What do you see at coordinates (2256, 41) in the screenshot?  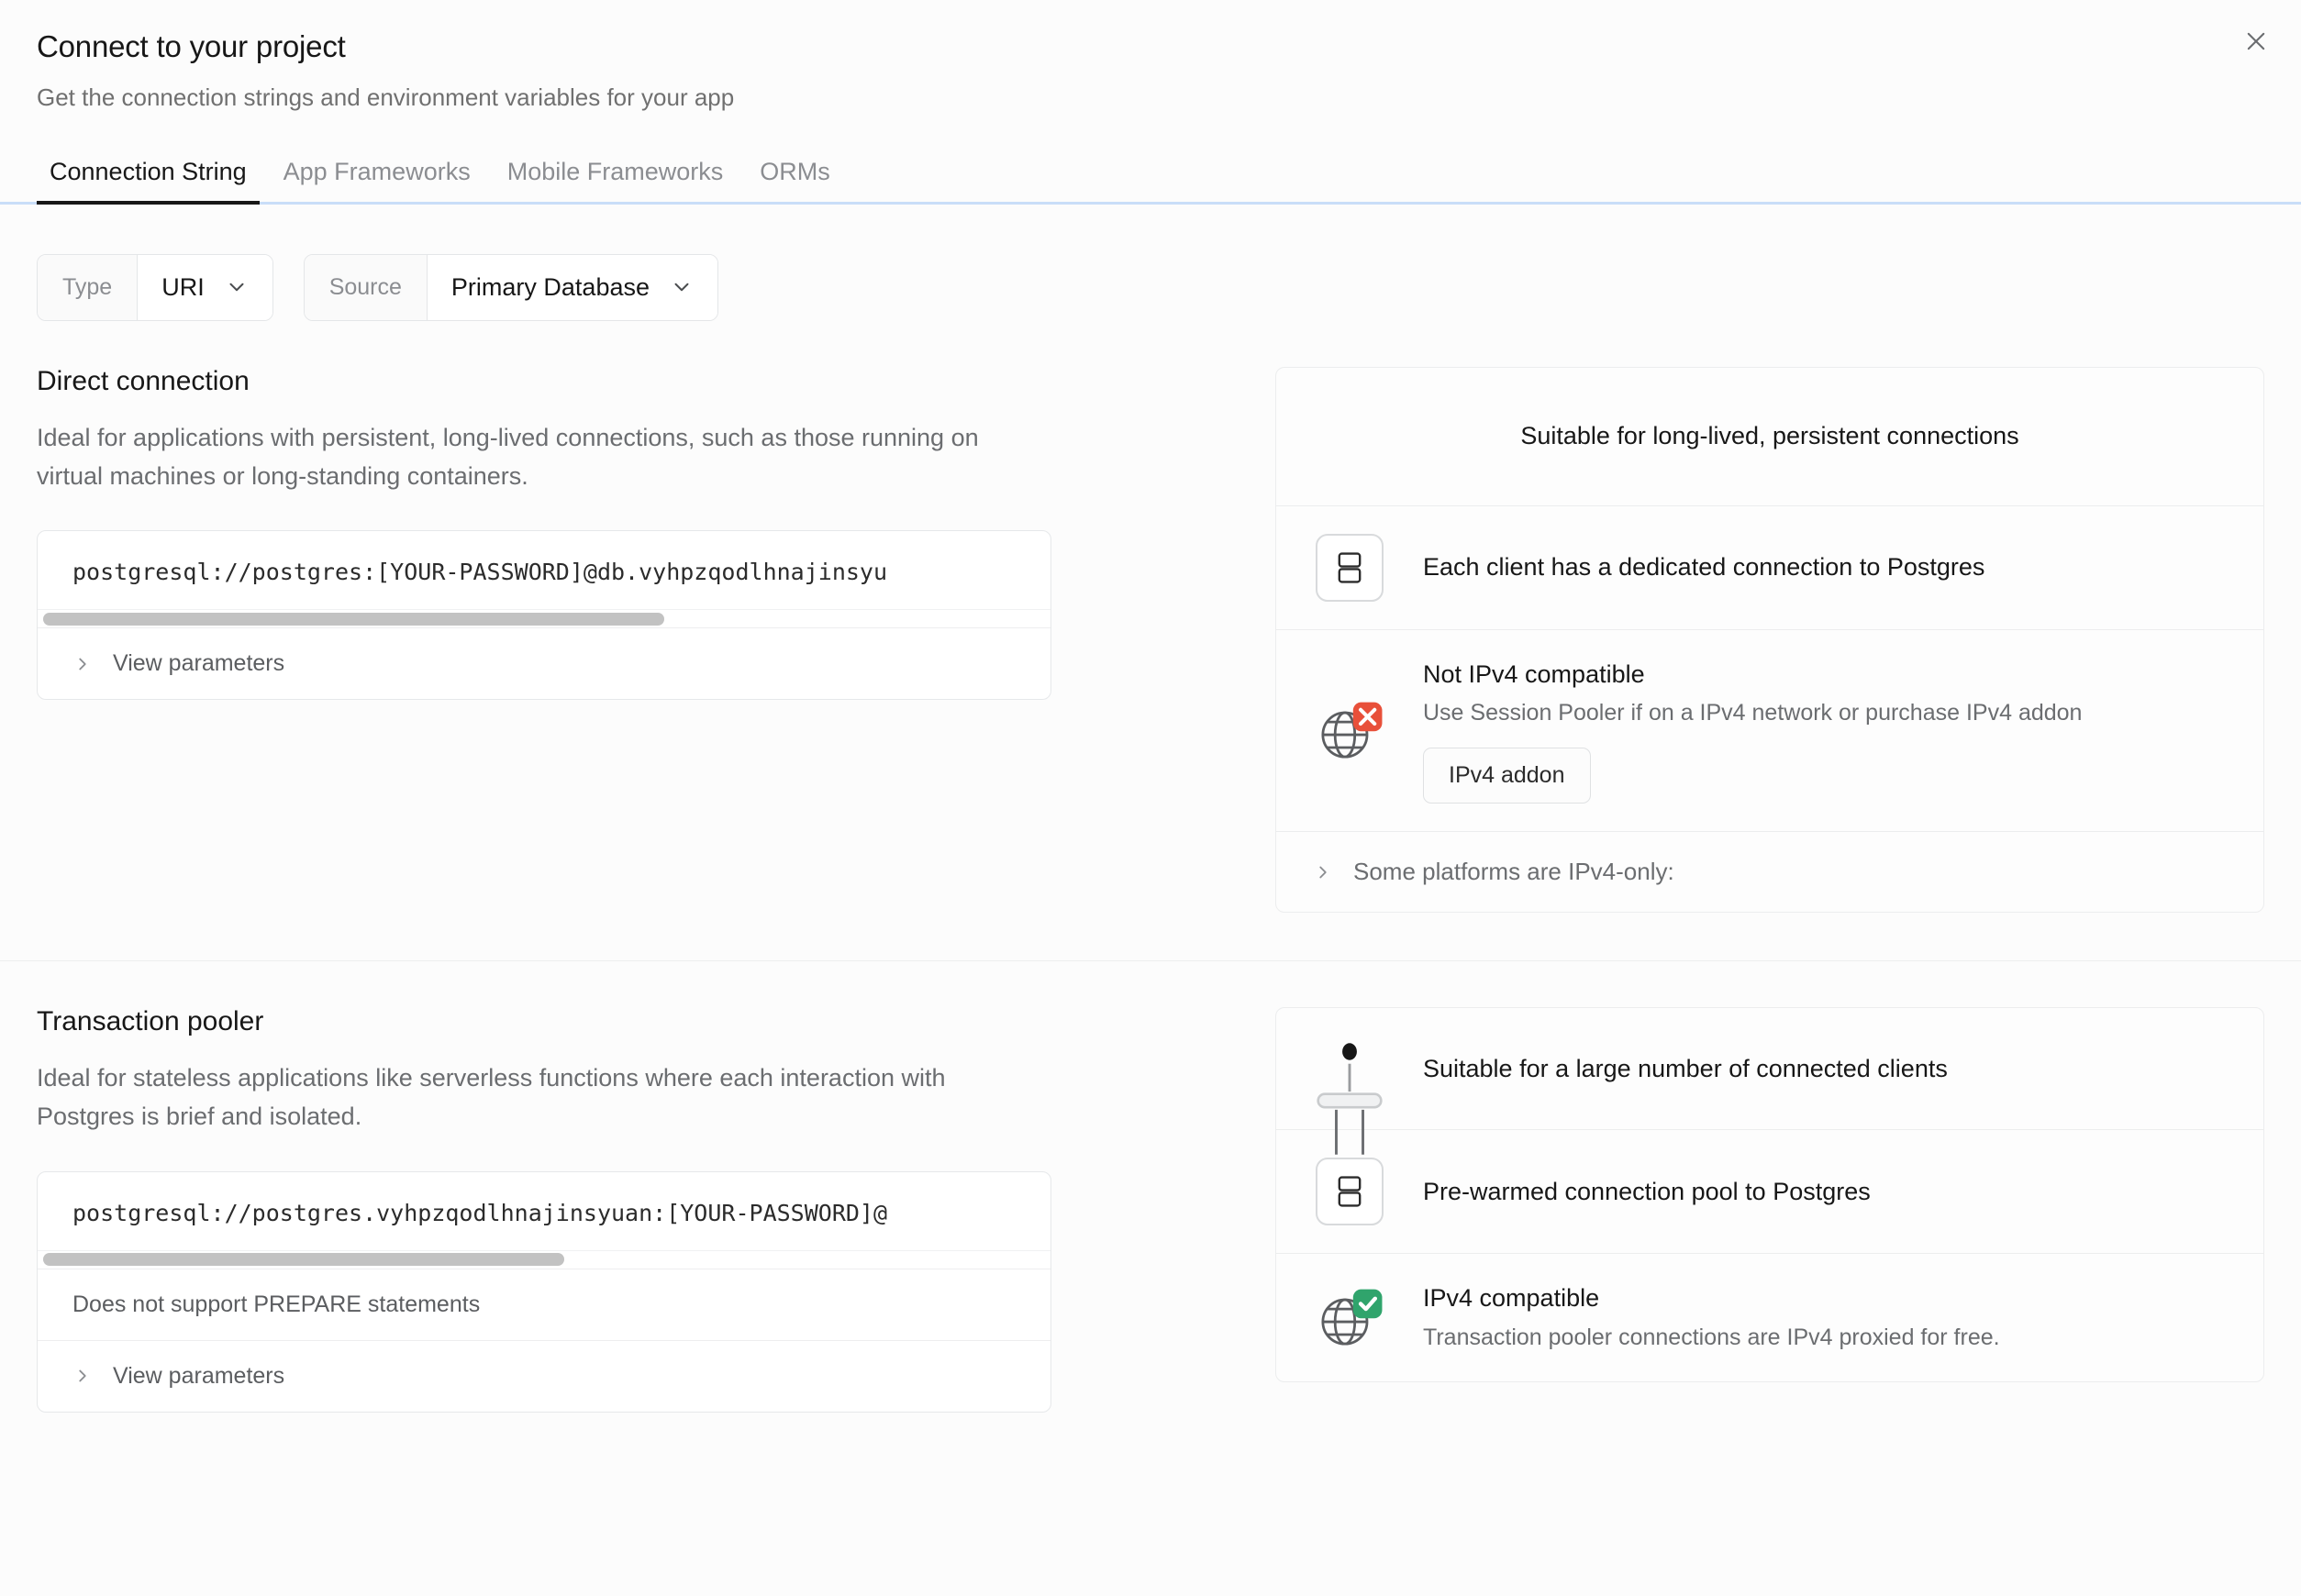 I see `close-icon` at bounding box center [2256, 41].